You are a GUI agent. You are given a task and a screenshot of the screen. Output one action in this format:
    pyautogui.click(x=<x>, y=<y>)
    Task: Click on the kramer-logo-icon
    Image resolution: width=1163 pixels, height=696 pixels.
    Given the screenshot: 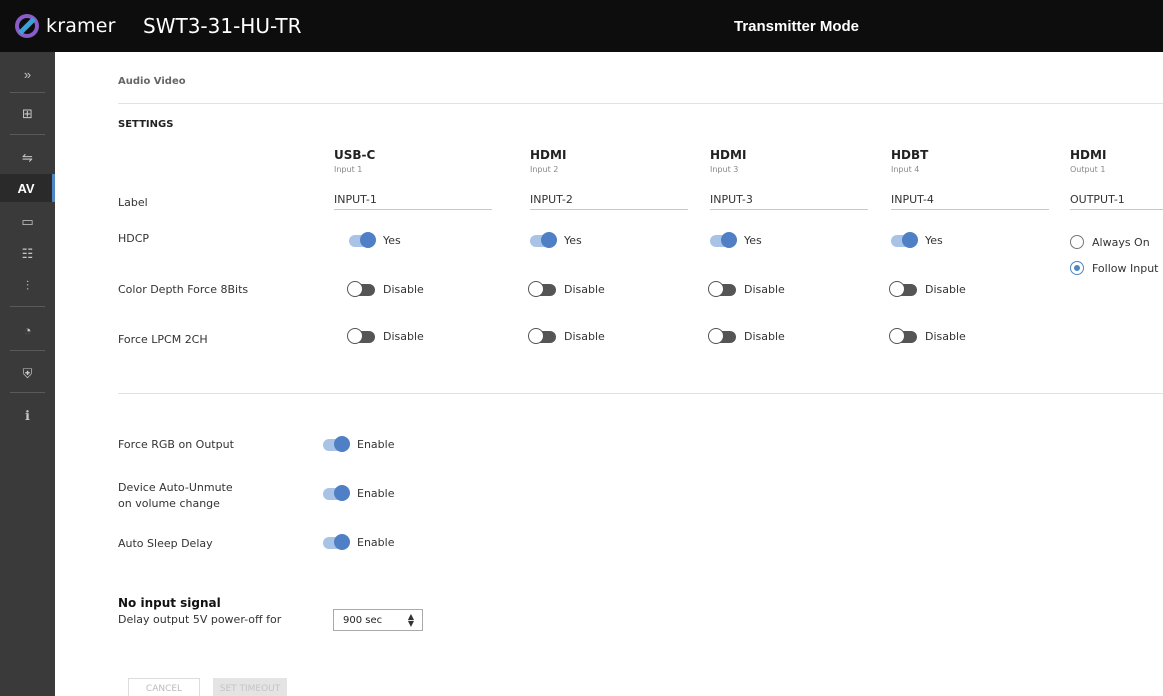 What is the action you would take?
    pyautogui.click(x=27, y=26)
    